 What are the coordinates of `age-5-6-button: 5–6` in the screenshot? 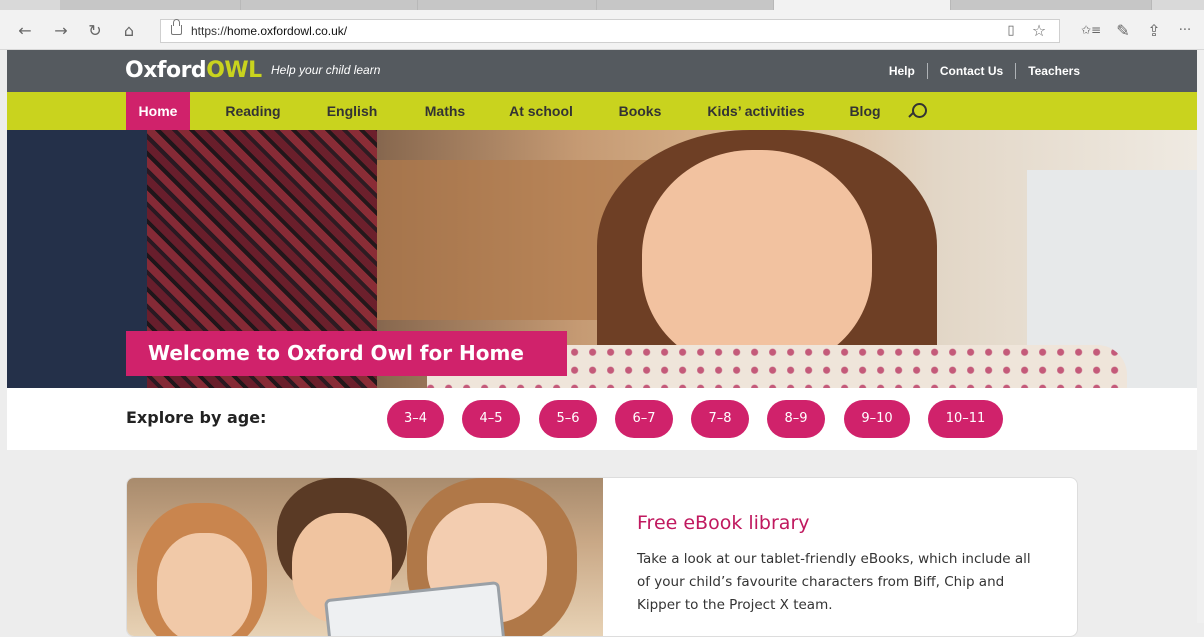 It's located at (568, 419).